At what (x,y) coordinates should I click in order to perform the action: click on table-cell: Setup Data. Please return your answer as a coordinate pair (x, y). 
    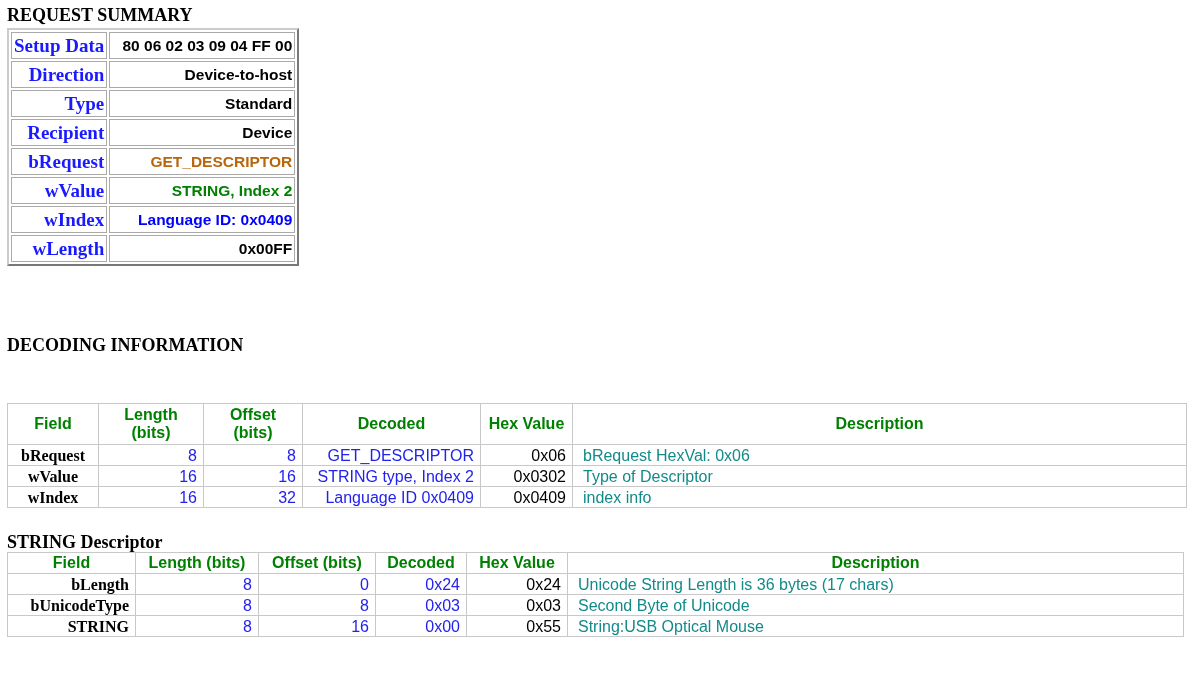
    Looking at the image, I should click on (59, 45).